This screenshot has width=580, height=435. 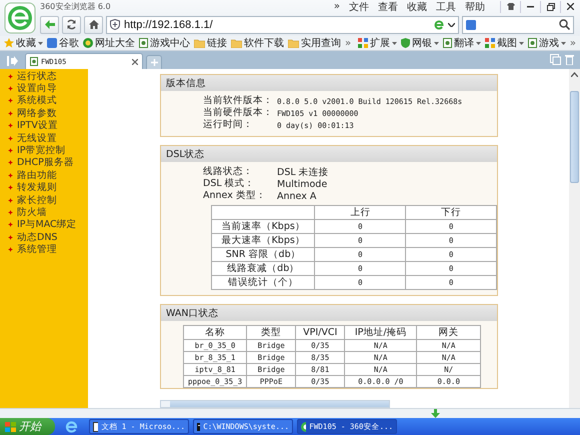 I want to click on close-icon, so click(x=135, y=61).